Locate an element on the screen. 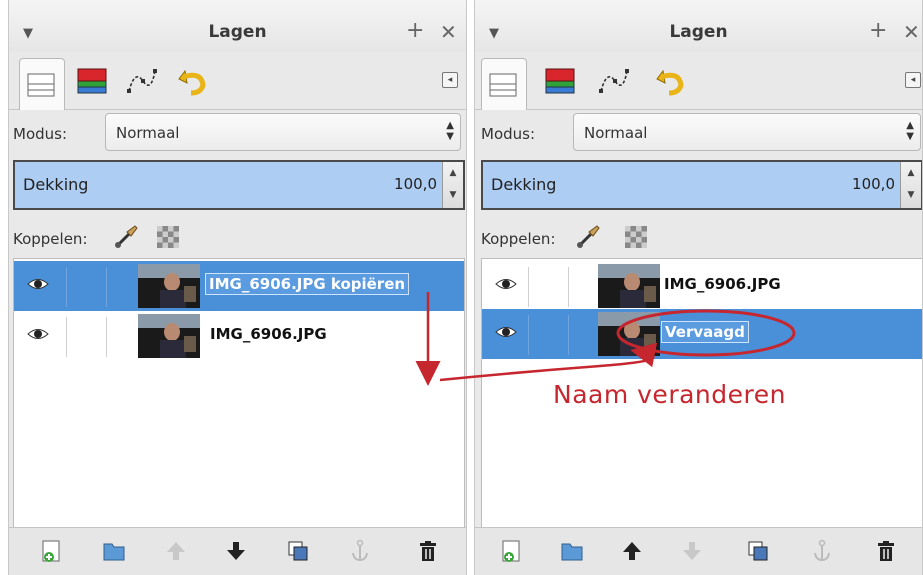  annotation-label: Naam veranderen is located at coordinates (669, 394).